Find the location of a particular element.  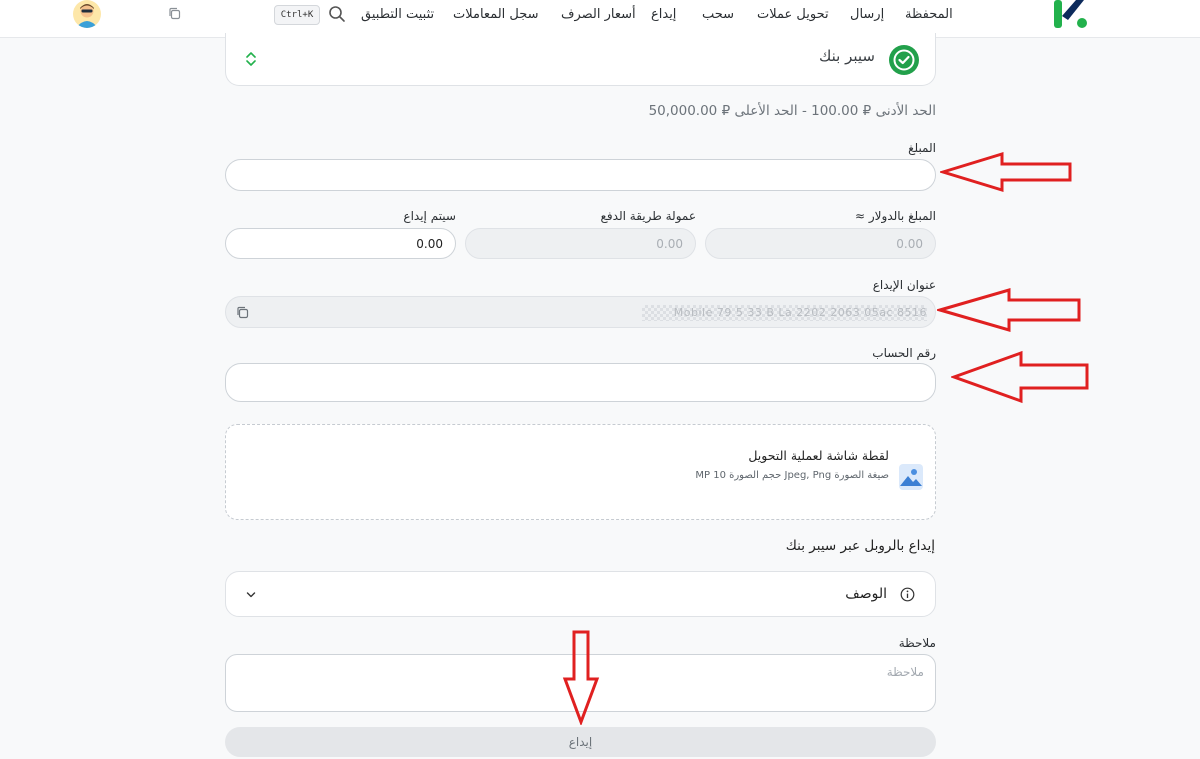

chevron-down-icon is located at coordinates (251, 595).